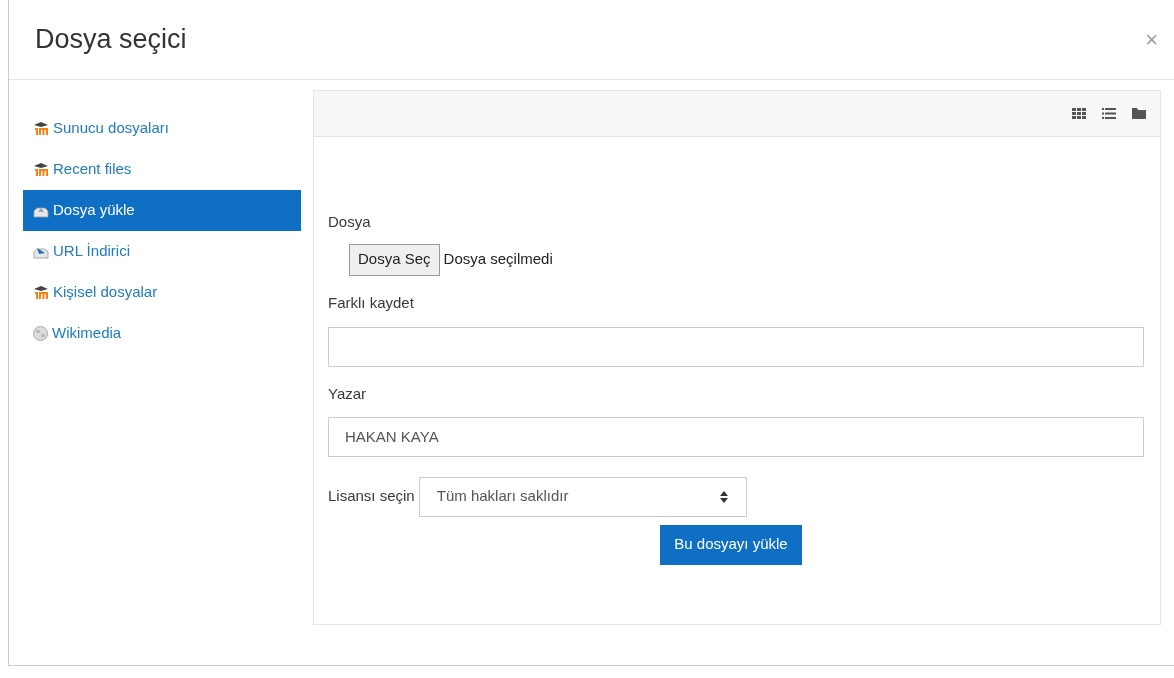 Image resolution: width=1174 pixels, height=678 pixels. I want to click on author-field: HAKAN KAYA, so click(736, 436).